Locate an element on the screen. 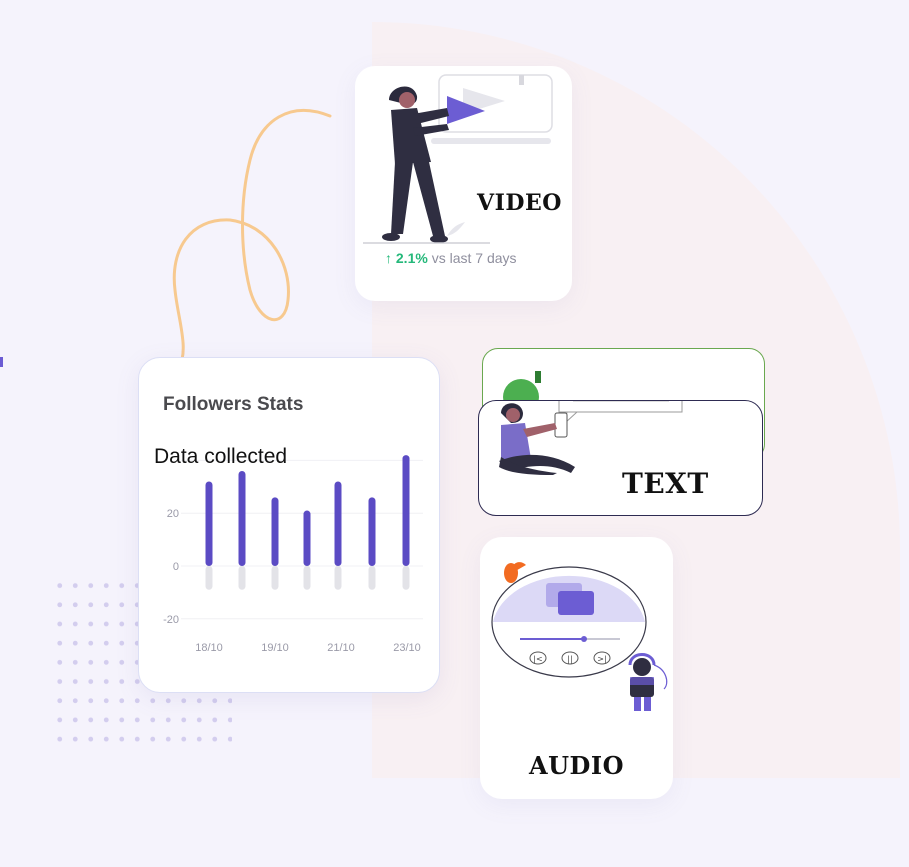 The width and height of the screenshot is (909, 867). edge-marker is located at coordinates (1, 362).